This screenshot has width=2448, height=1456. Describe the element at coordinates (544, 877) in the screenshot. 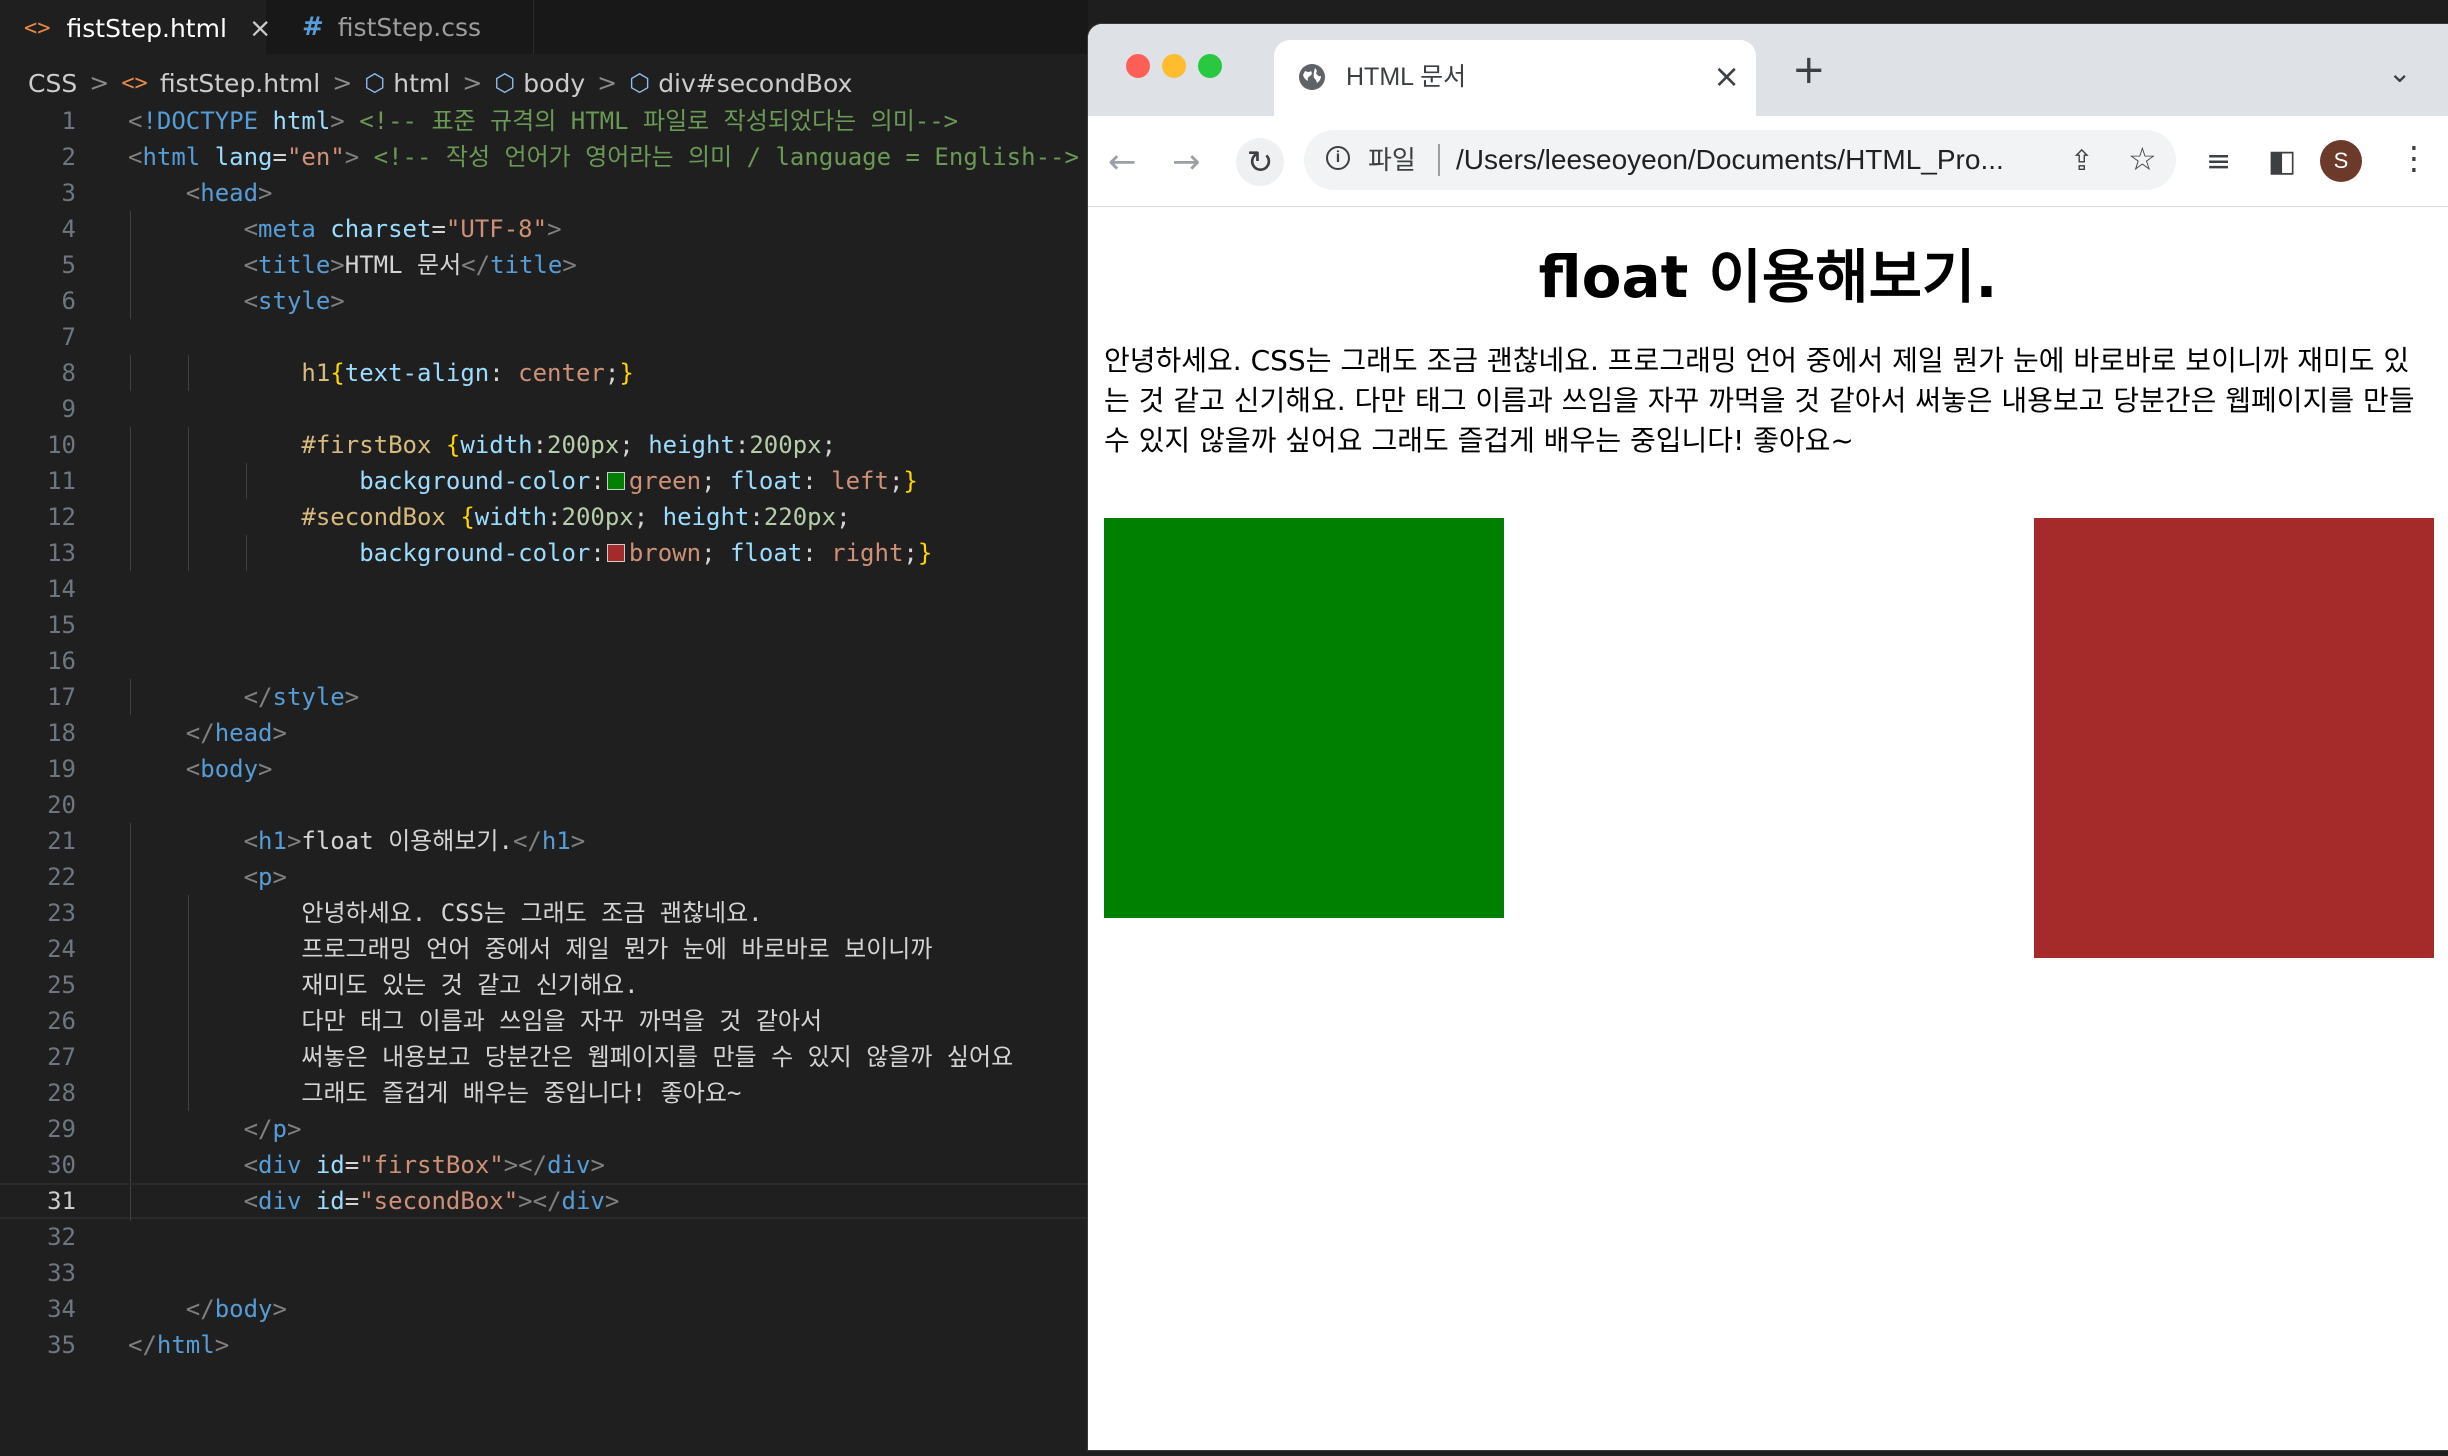

I see `code-line: 22 <p>` at that location.